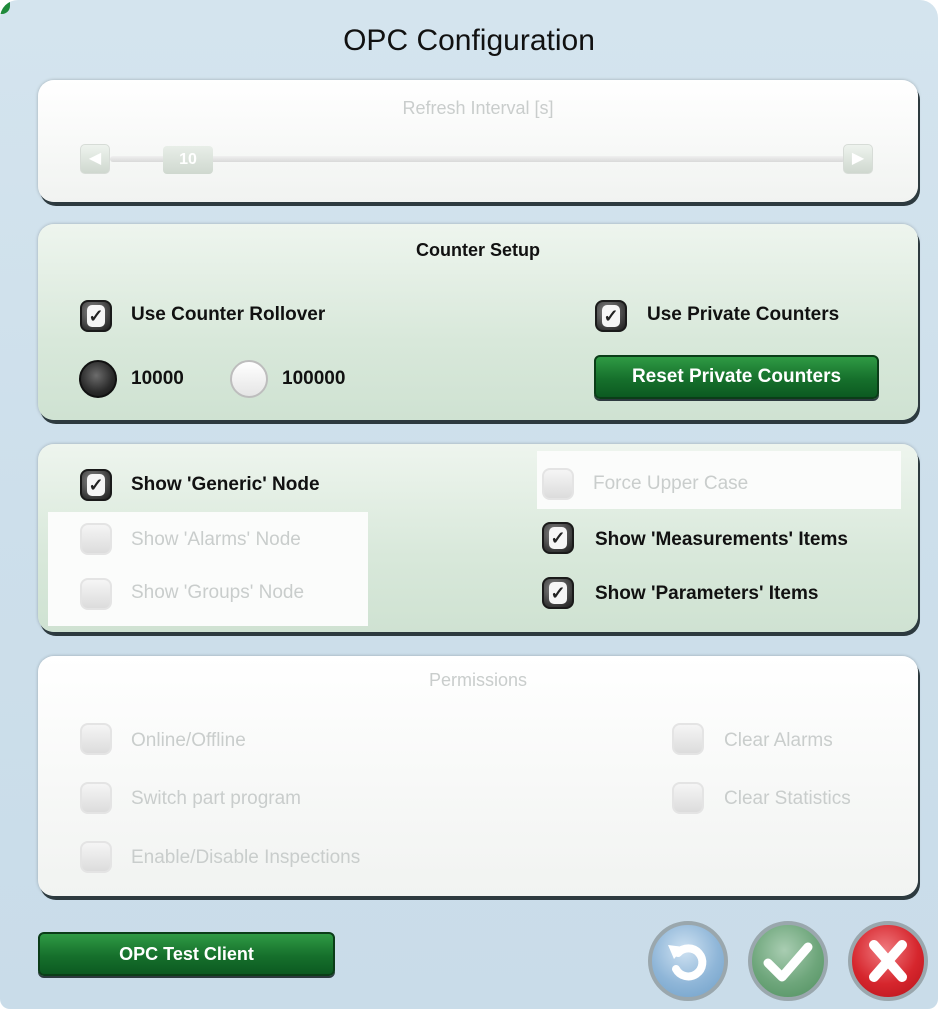  I want to click on show-generic-node-checkbox: ✓, so click(96, 485).